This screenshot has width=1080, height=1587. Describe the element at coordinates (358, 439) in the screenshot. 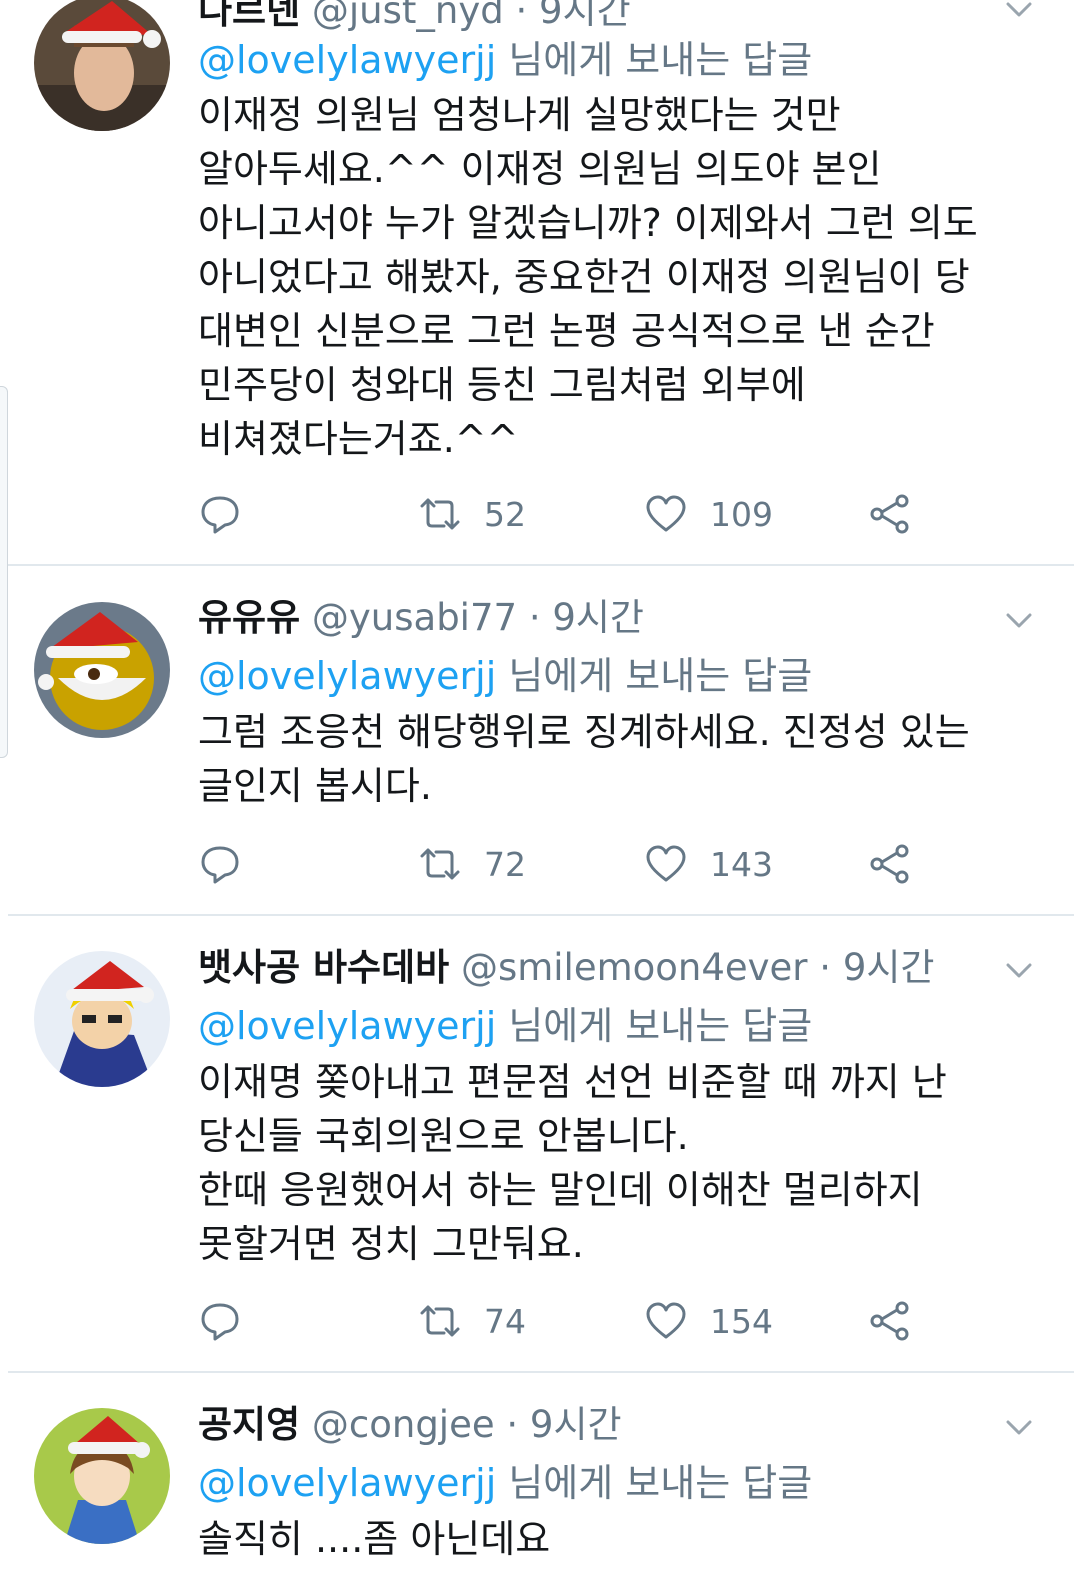

I see `tweet-text-line: 비쳐졌다는거죠.^^` at that location.